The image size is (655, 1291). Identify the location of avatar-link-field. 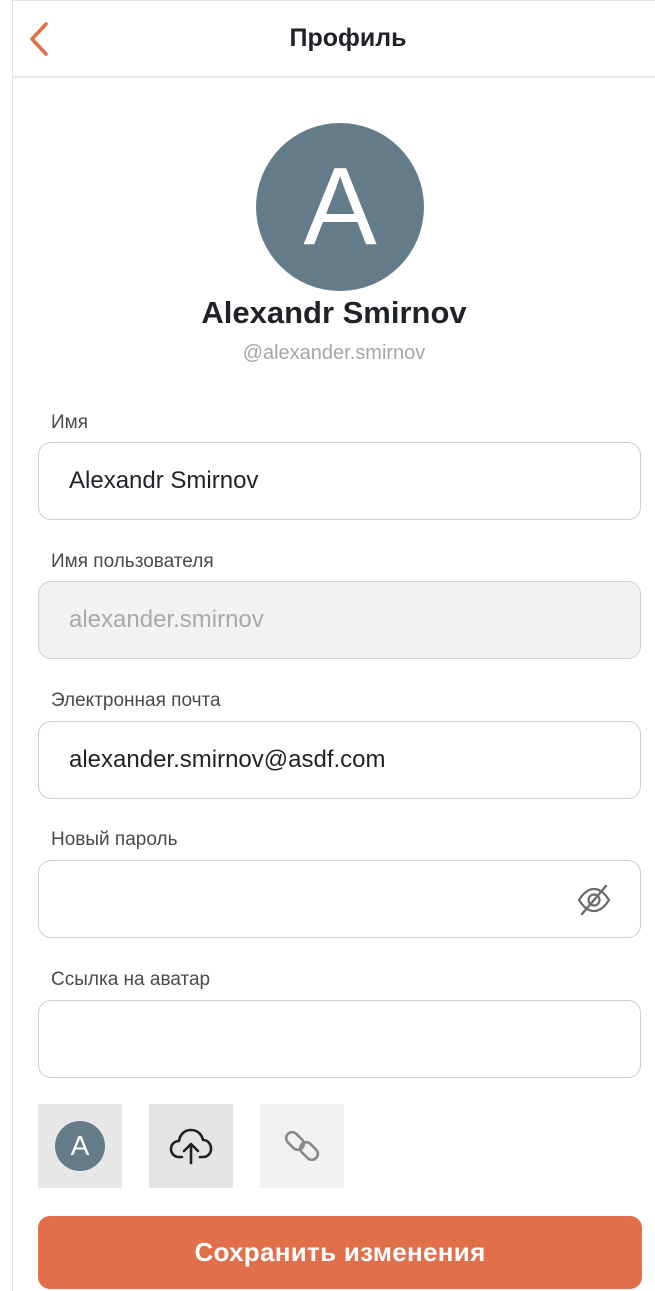
(339, 1039).